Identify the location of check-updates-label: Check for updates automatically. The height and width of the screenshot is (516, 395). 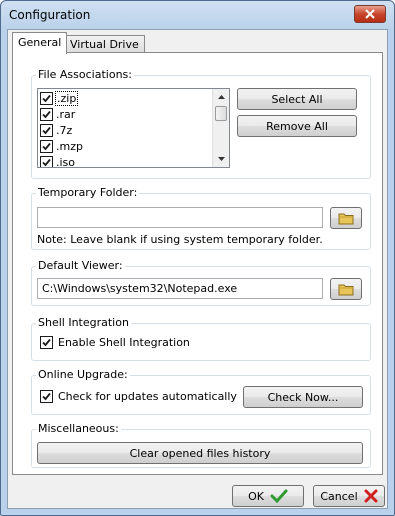
(147, 396).